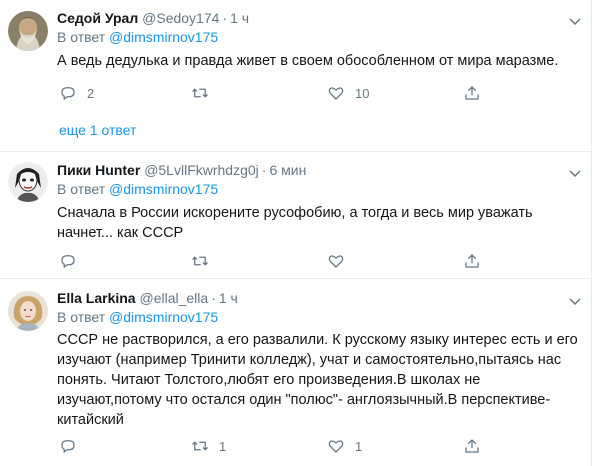 The image size is (593, 466). I want to click on tweet-header: Седой Урал @Sedoy174 · 1 ч, so click(319, 18).